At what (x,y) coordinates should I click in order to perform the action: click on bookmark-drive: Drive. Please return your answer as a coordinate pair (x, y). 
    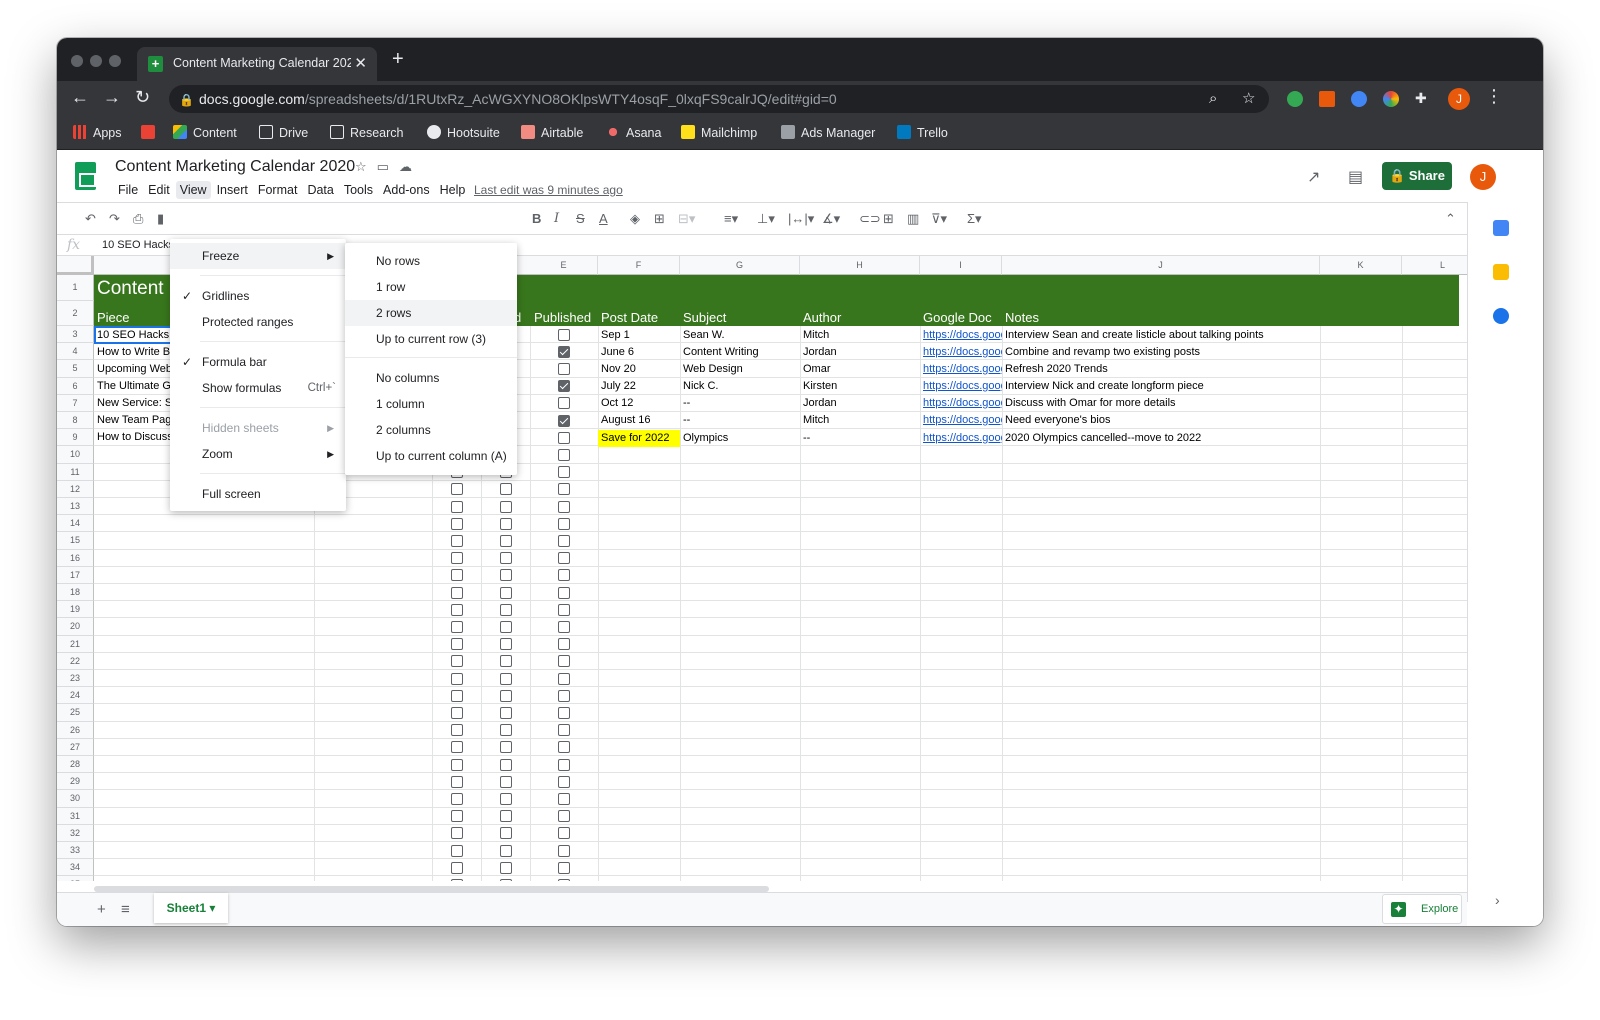
    Looking at the image, I should click on (283, 132).